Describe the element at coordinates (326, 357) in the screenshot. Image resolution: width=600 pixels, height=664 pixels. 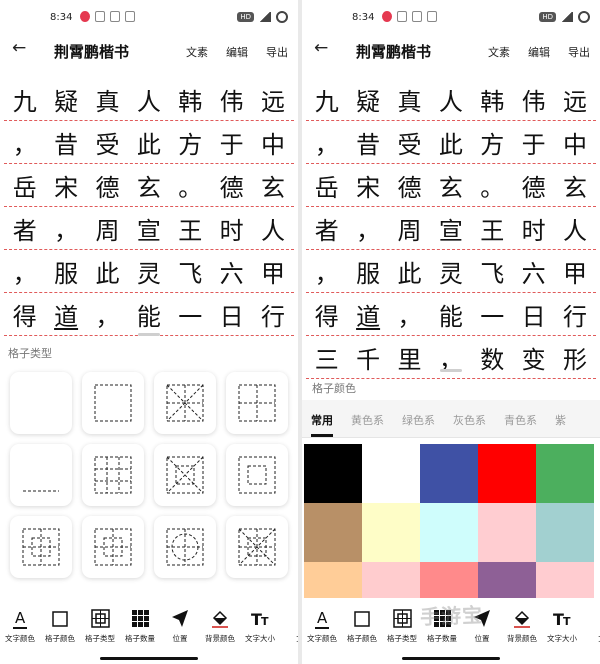
I see `grid-cell: 三` at that location.